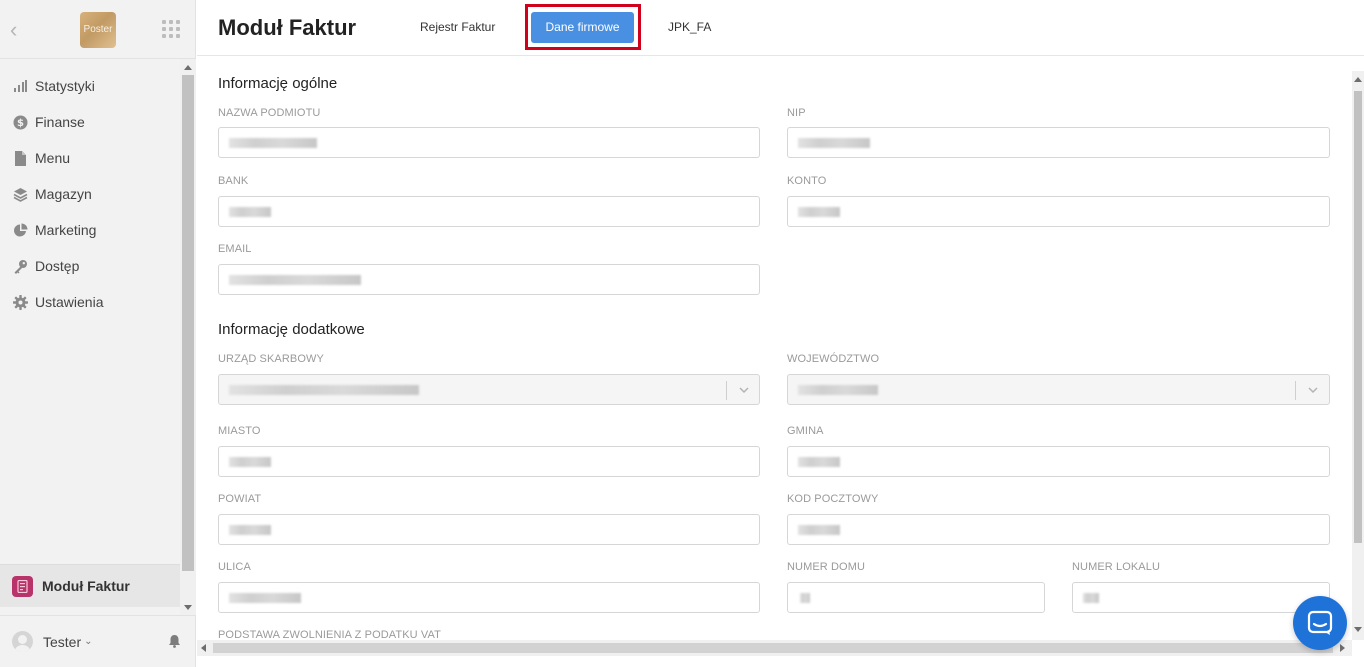 The image size is (1364, 667). I want to click on label-nazwa-podmiotu: NAZWA PODMIOTU, so click(269, 113).